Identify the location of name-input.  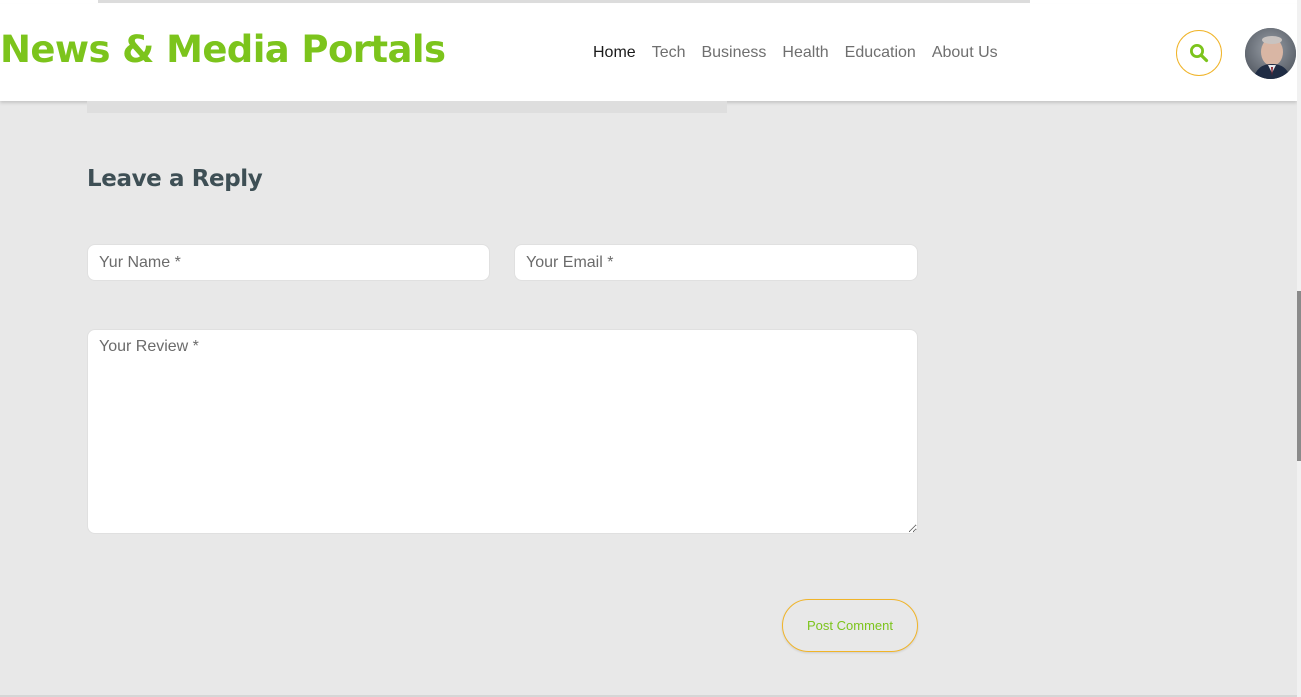
(288, 262).